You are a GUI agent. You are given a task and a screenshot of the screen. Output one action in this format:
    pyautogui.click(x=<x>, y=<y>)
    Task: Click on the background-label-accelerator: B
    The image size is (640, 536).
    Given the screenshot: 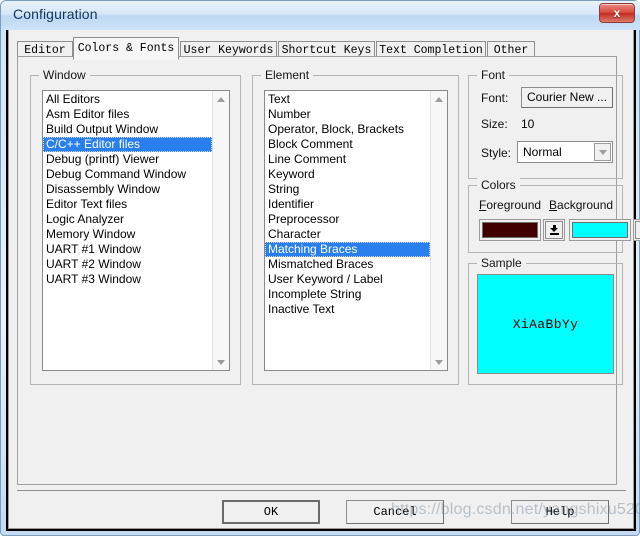 What is the action you would take?
    pyautogui.click(x=553, y=205)
    